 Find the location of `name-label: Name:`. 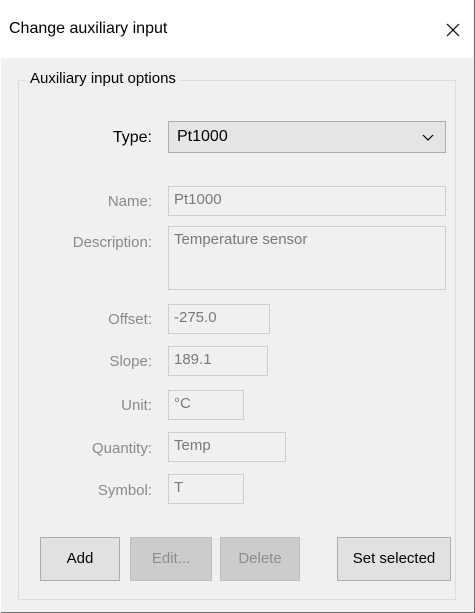

name-label: Name: is located at coordinates (129, 201).